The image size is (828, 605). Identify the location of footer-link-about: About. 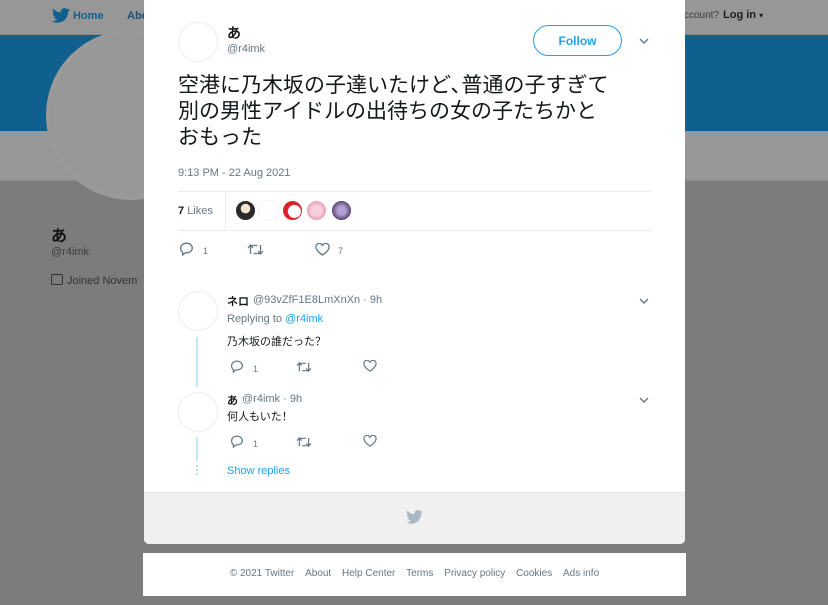
(318, 573).